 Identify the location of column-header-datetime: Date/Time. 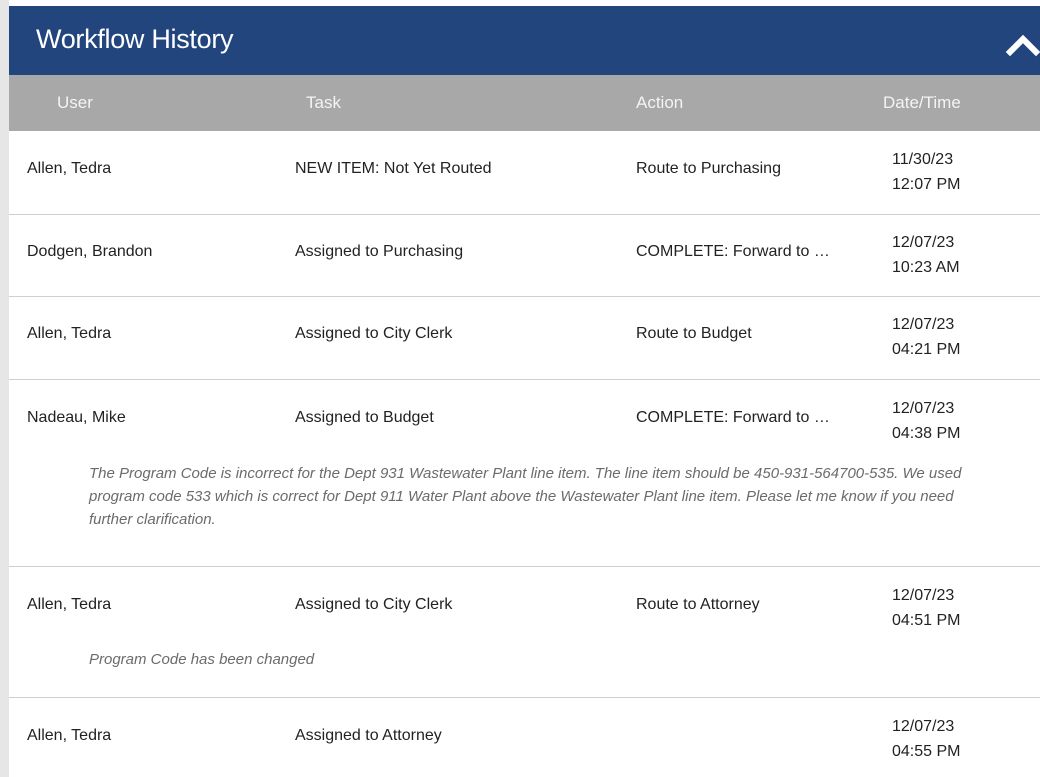
(922, 102).